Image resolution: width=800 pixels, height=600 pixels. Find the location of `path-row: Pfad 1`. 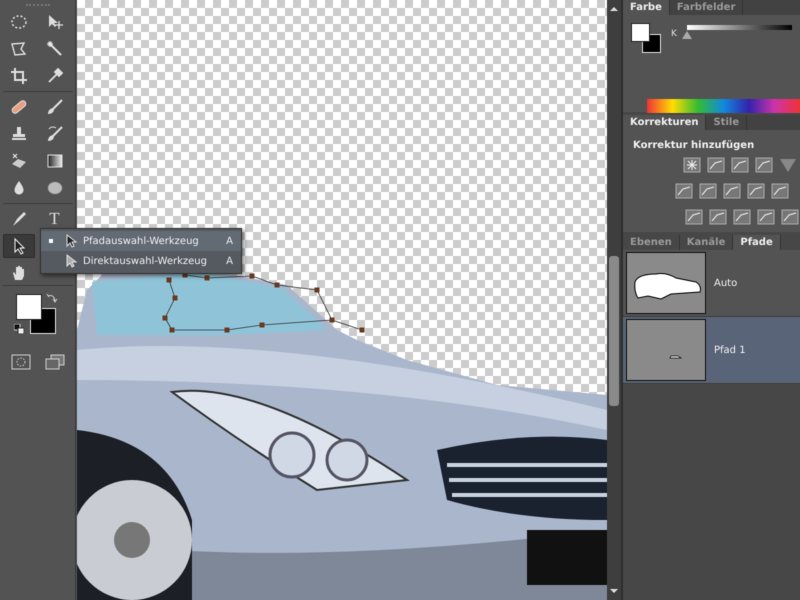

path-row: Pfad 1 is located at coordinates (711, 350).